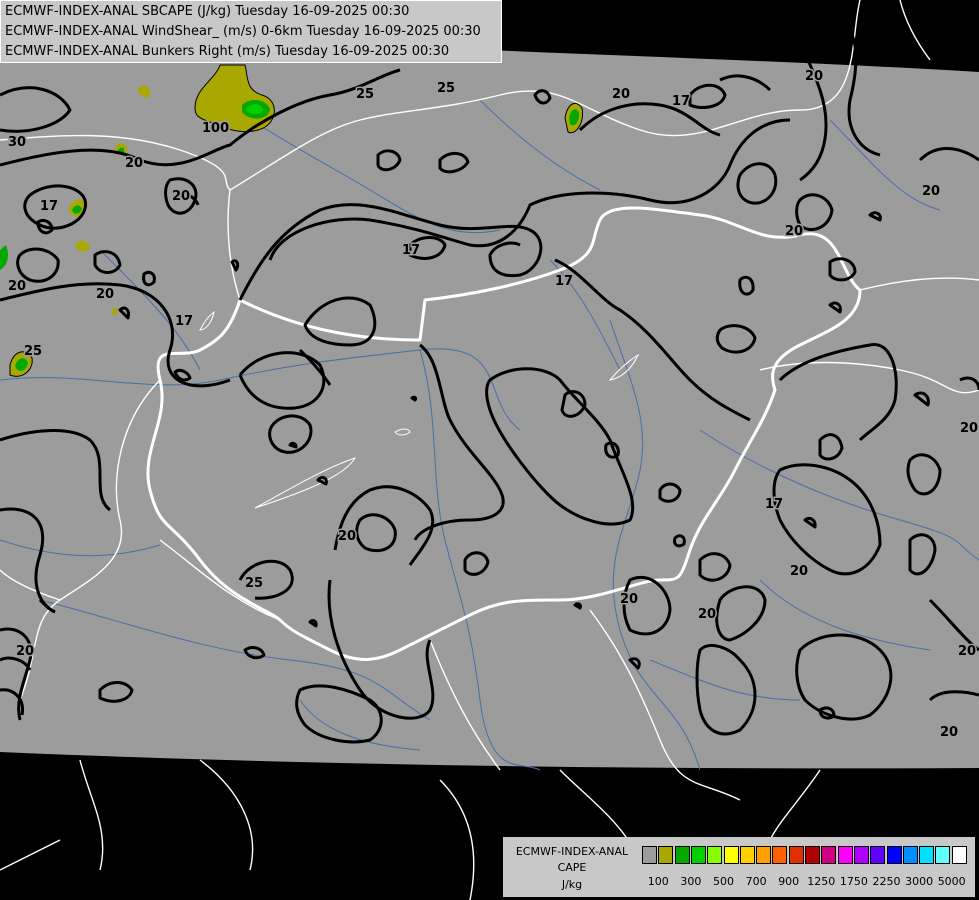 Image resolution: width=979 pixels, height=900 pixels. What do you see at coordinates (821, 881) in the screenshot?
I see `legend-tick-label: 1250` at bounding box center [821, 881].